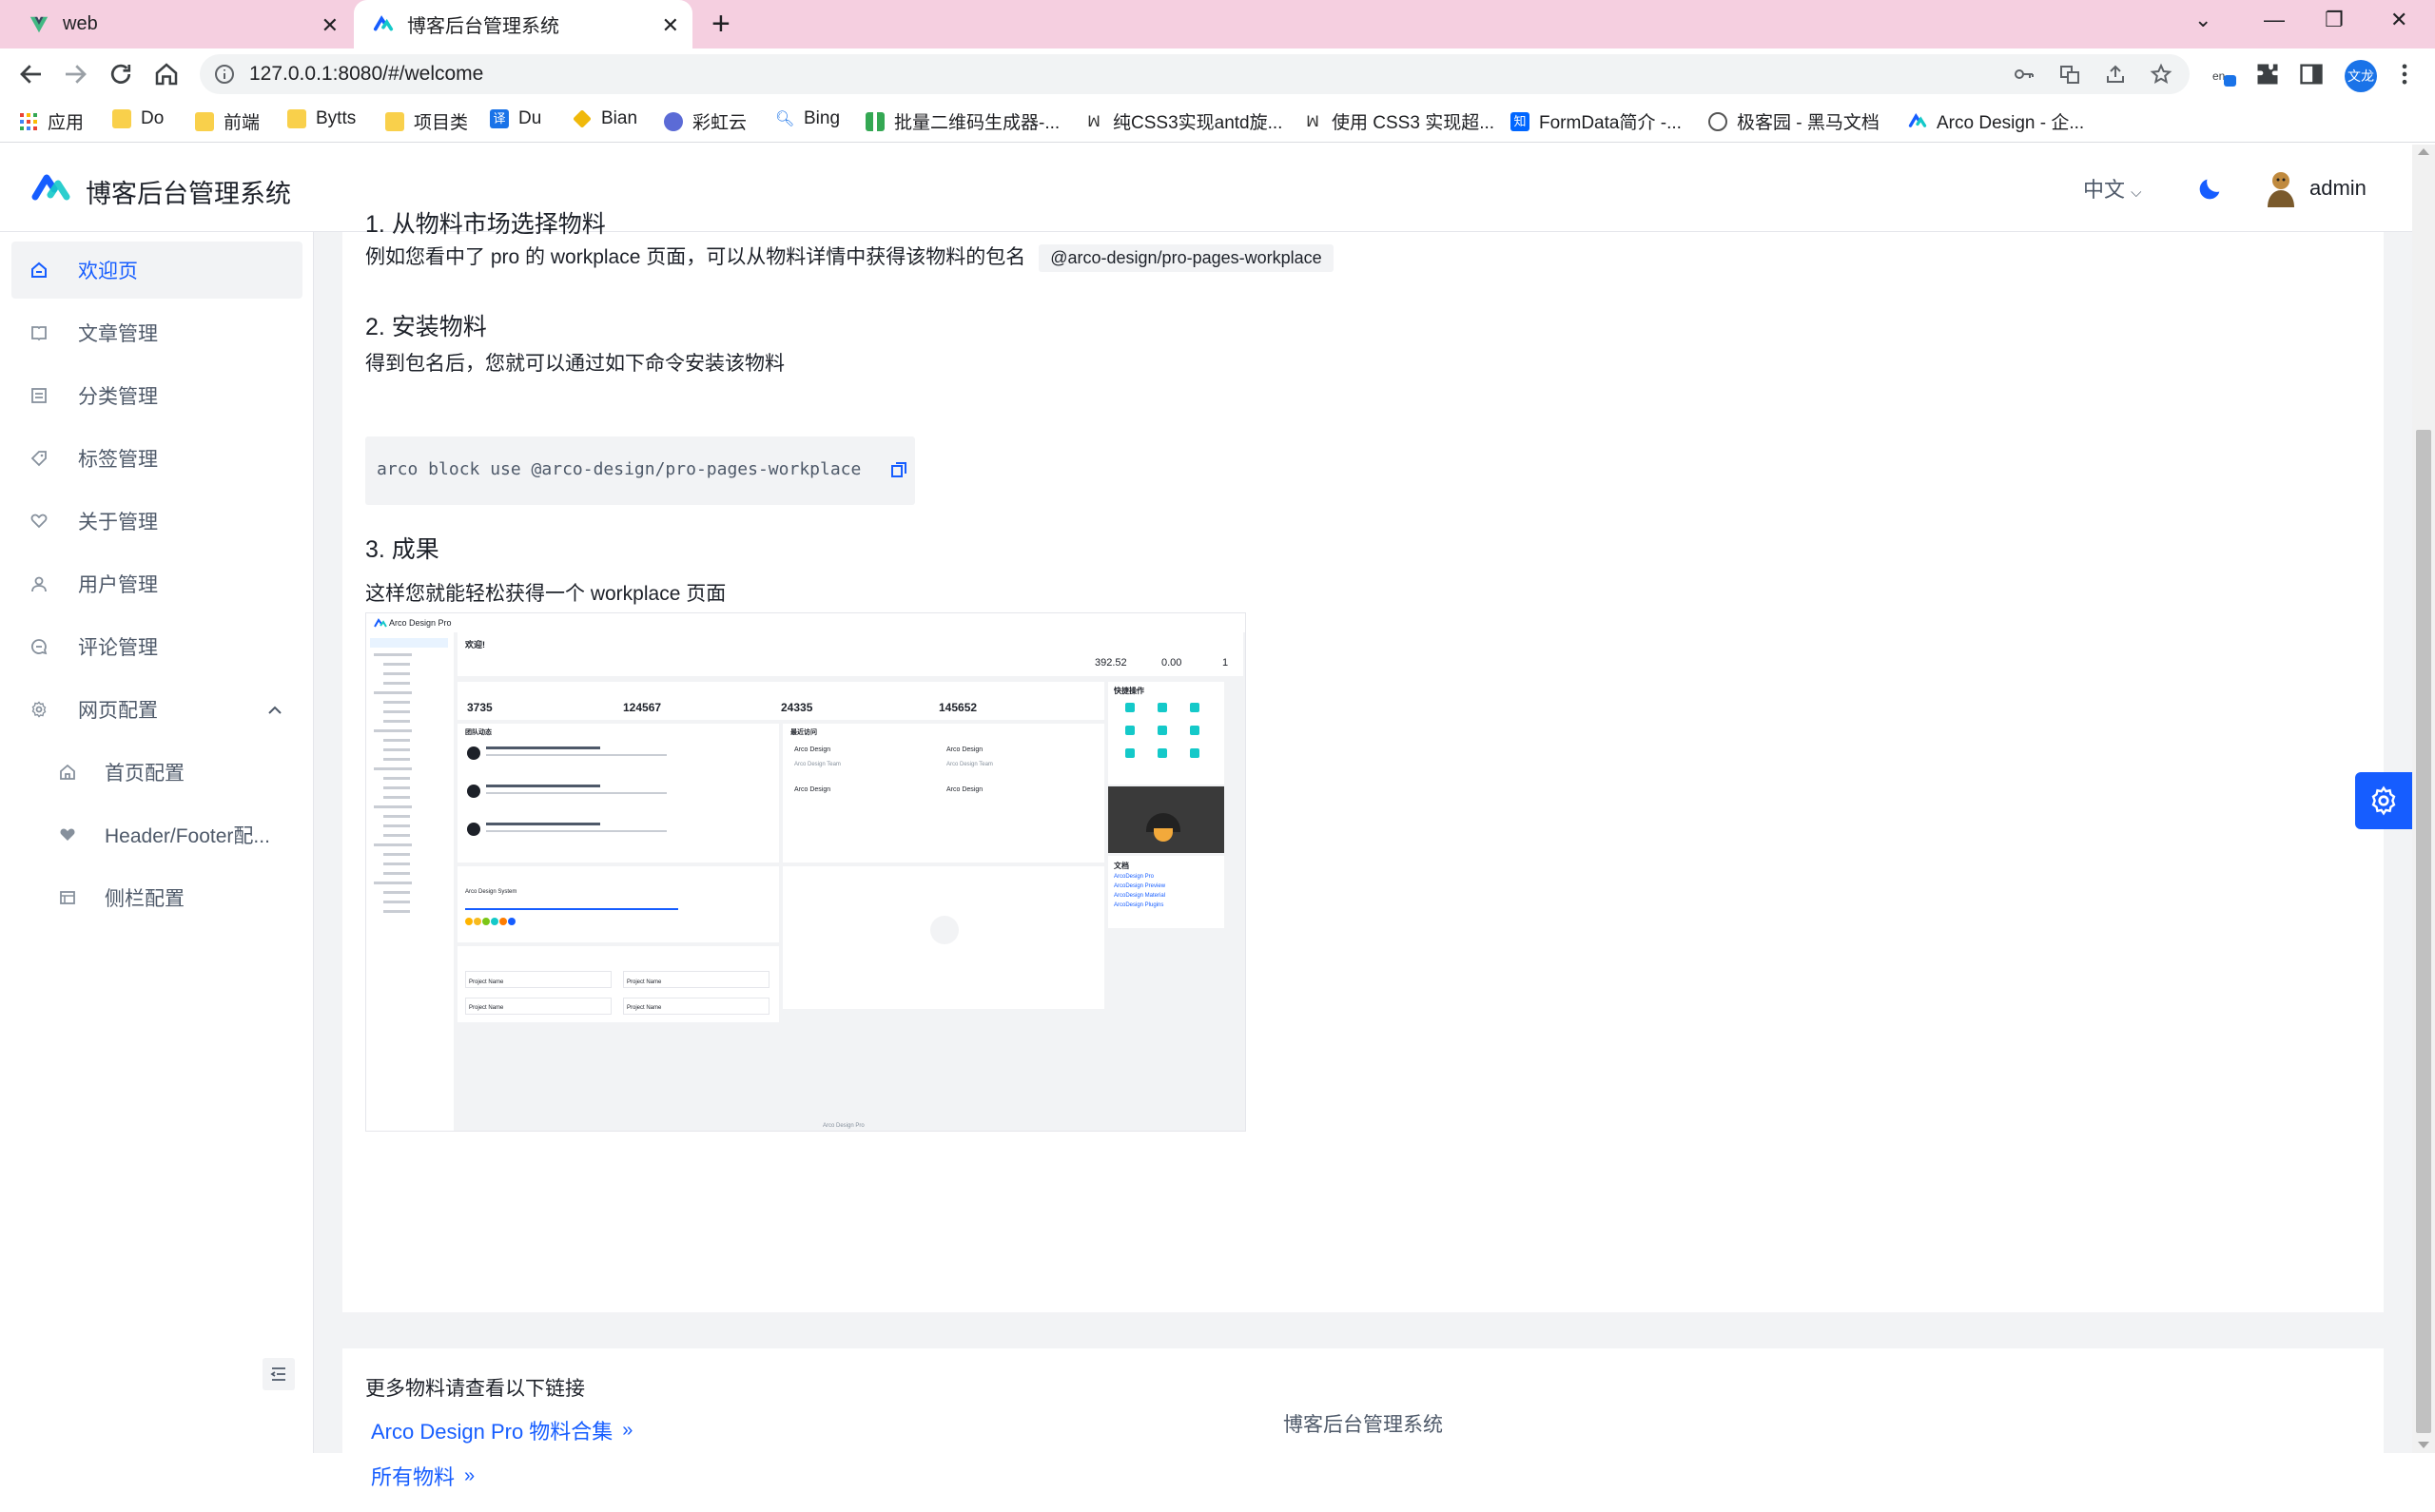 The height and width of the screenshot is (1512, 2435). What do you see at coordinates (156, 395) in the screenshot?
I see `sidebar-item-categories: 分类管理` at bounding box center [156, 395].